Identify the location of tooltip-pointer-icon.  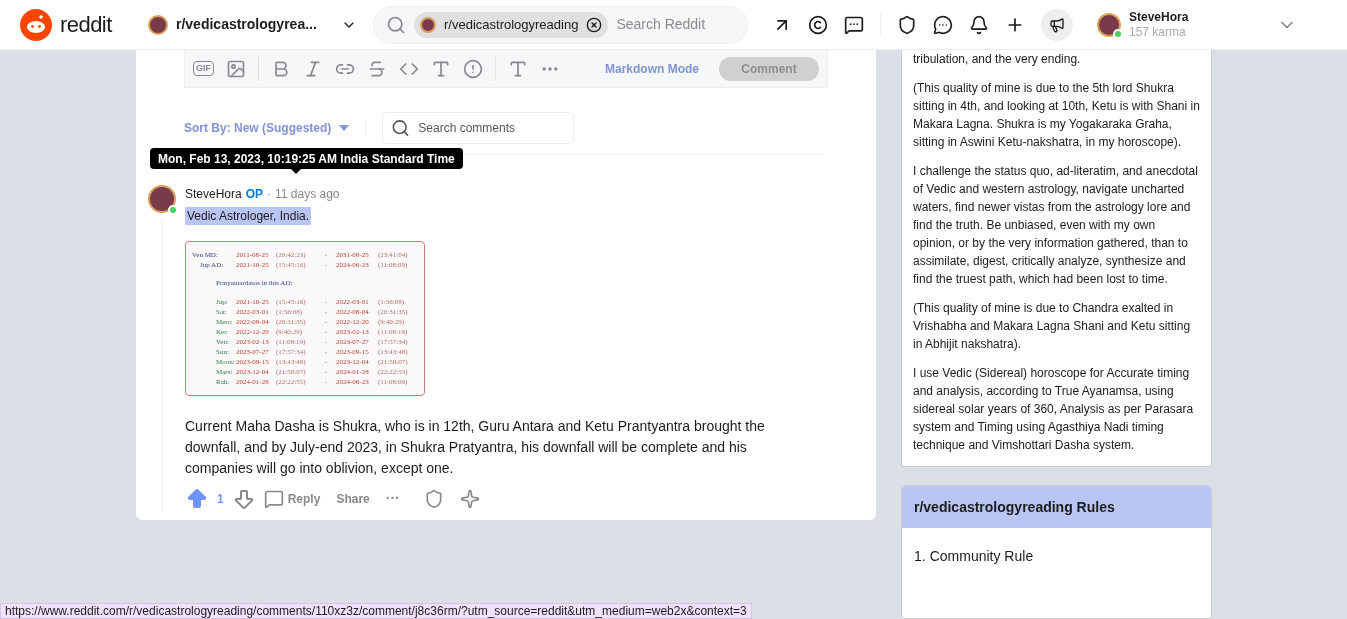
(296, 171).